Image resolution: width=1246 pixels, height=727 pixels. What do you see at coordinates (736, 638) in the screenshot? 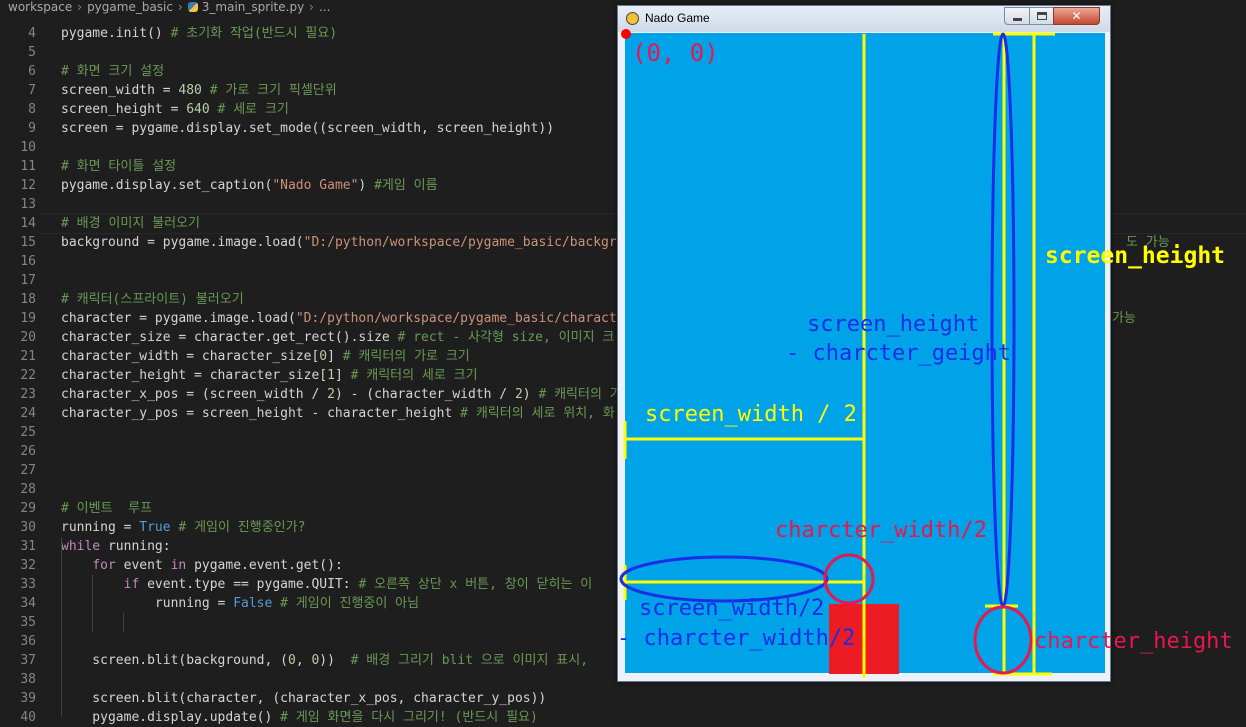
I see `sw-minus-cw-label-2: - charcter_width/2` at bounding box center [736, 638].